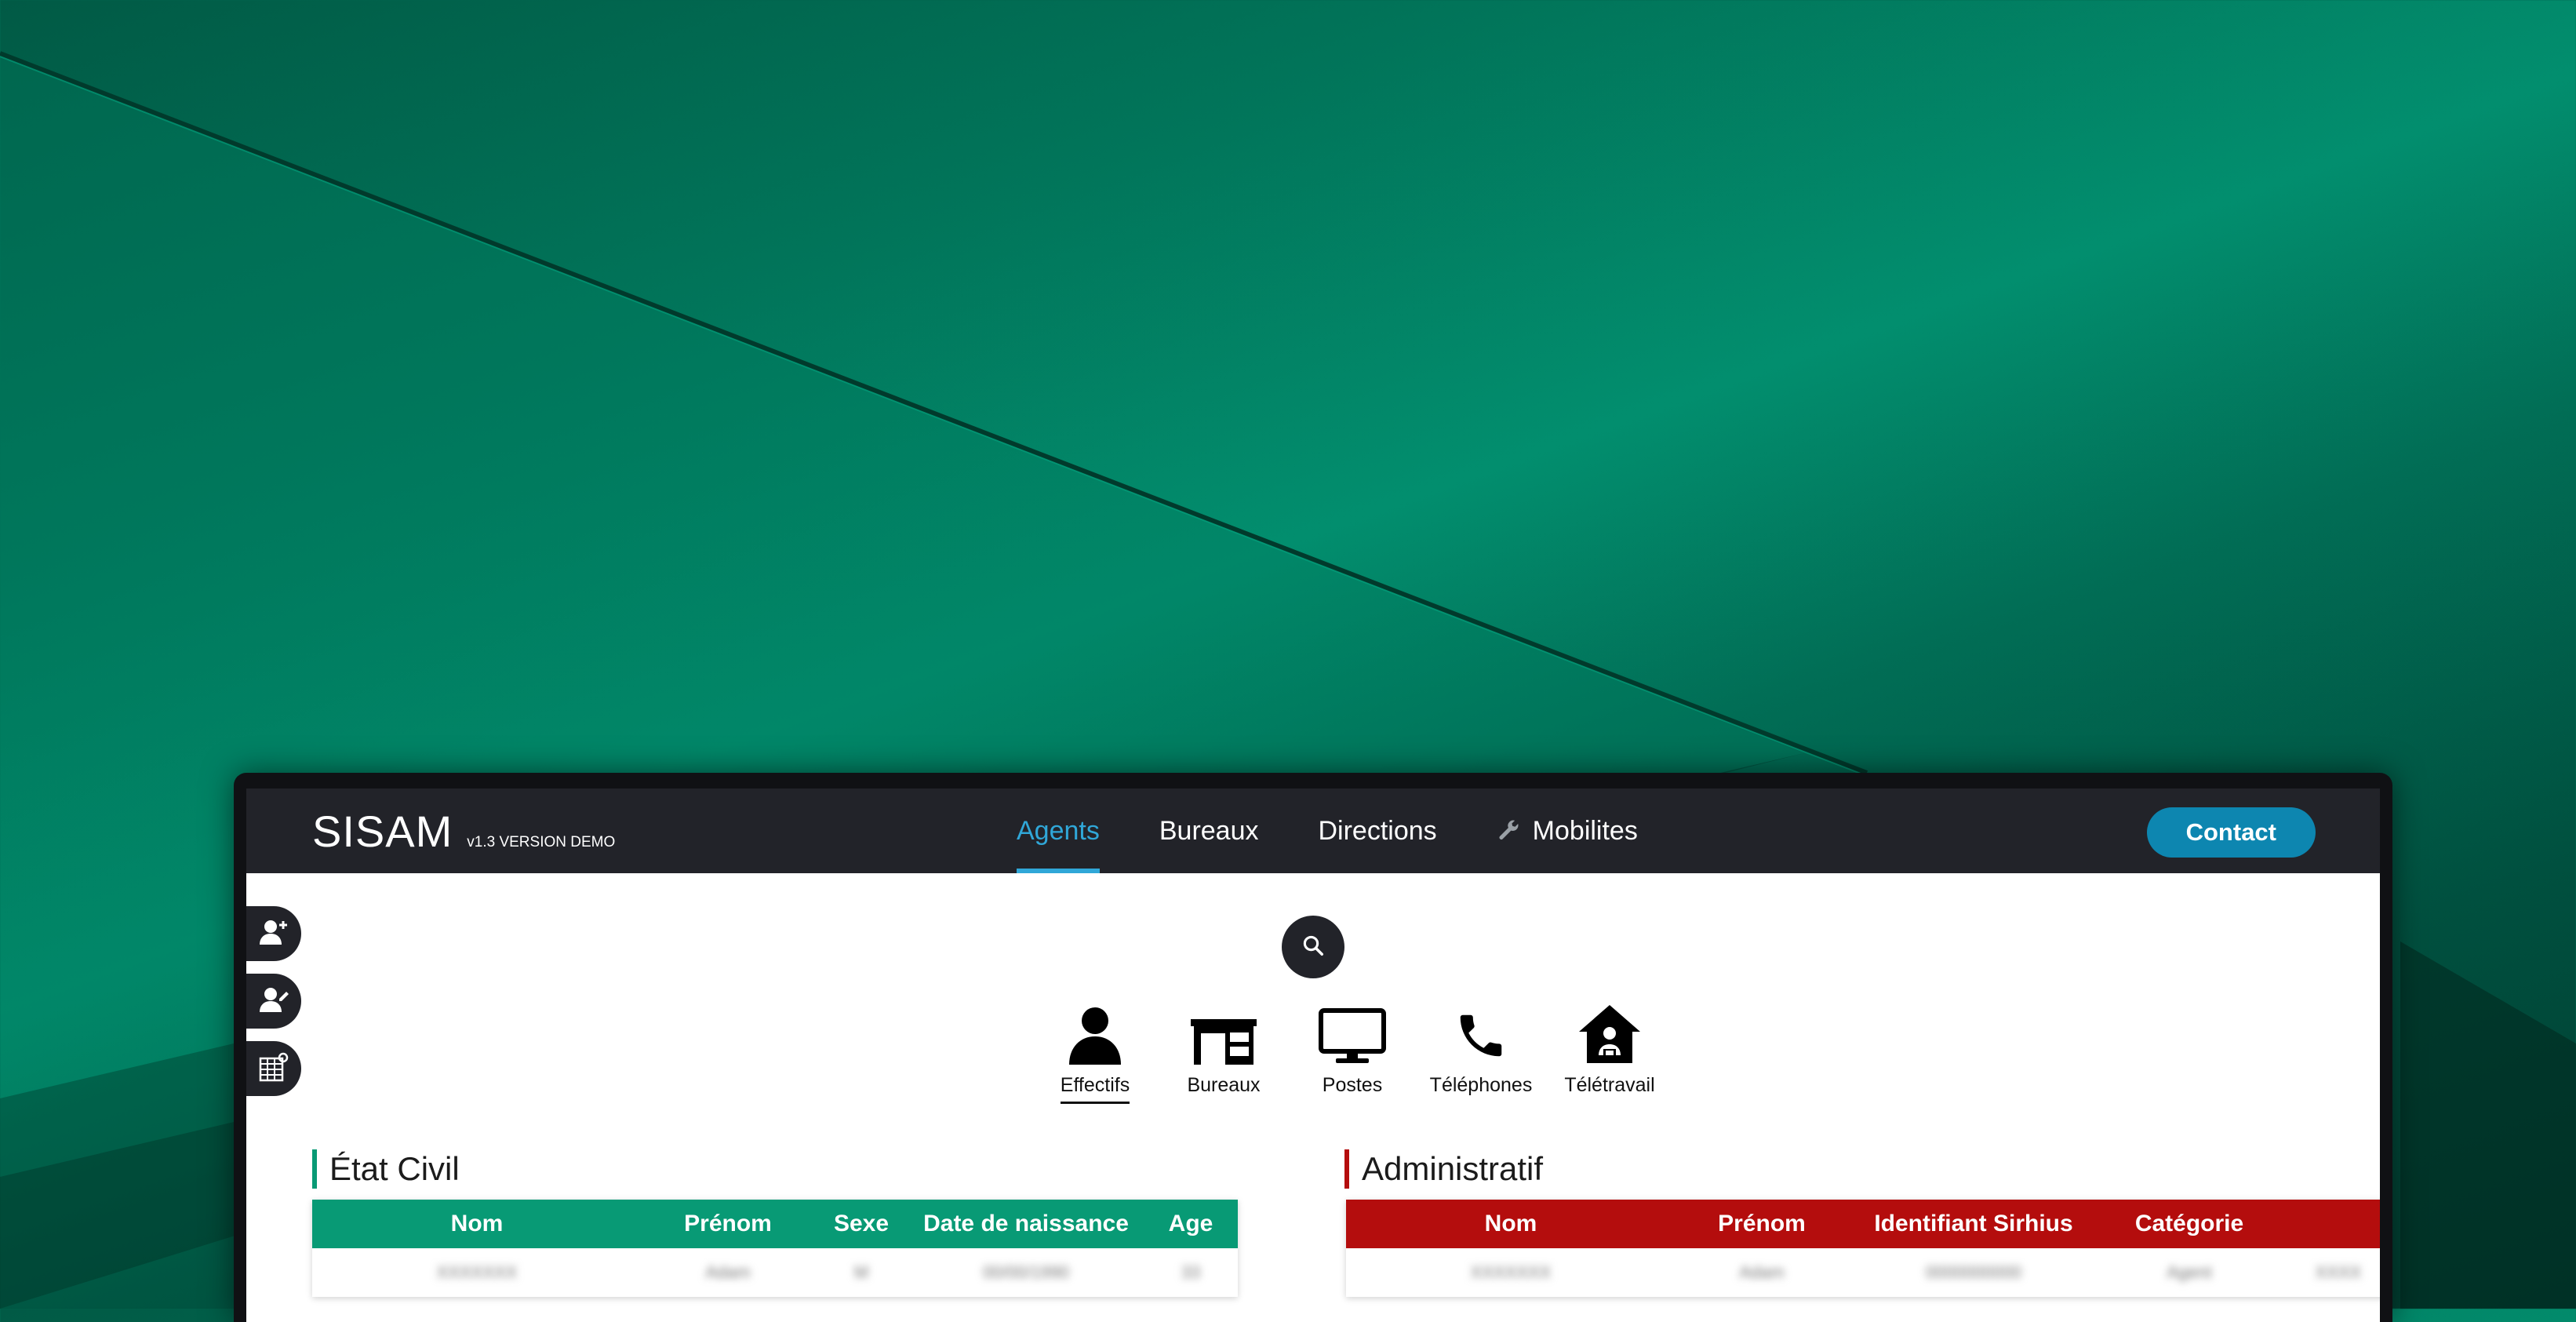 The width and height of the screenshot is (2576, 1322). I want to click on spreadsheet-icon, so click(274, 1069).